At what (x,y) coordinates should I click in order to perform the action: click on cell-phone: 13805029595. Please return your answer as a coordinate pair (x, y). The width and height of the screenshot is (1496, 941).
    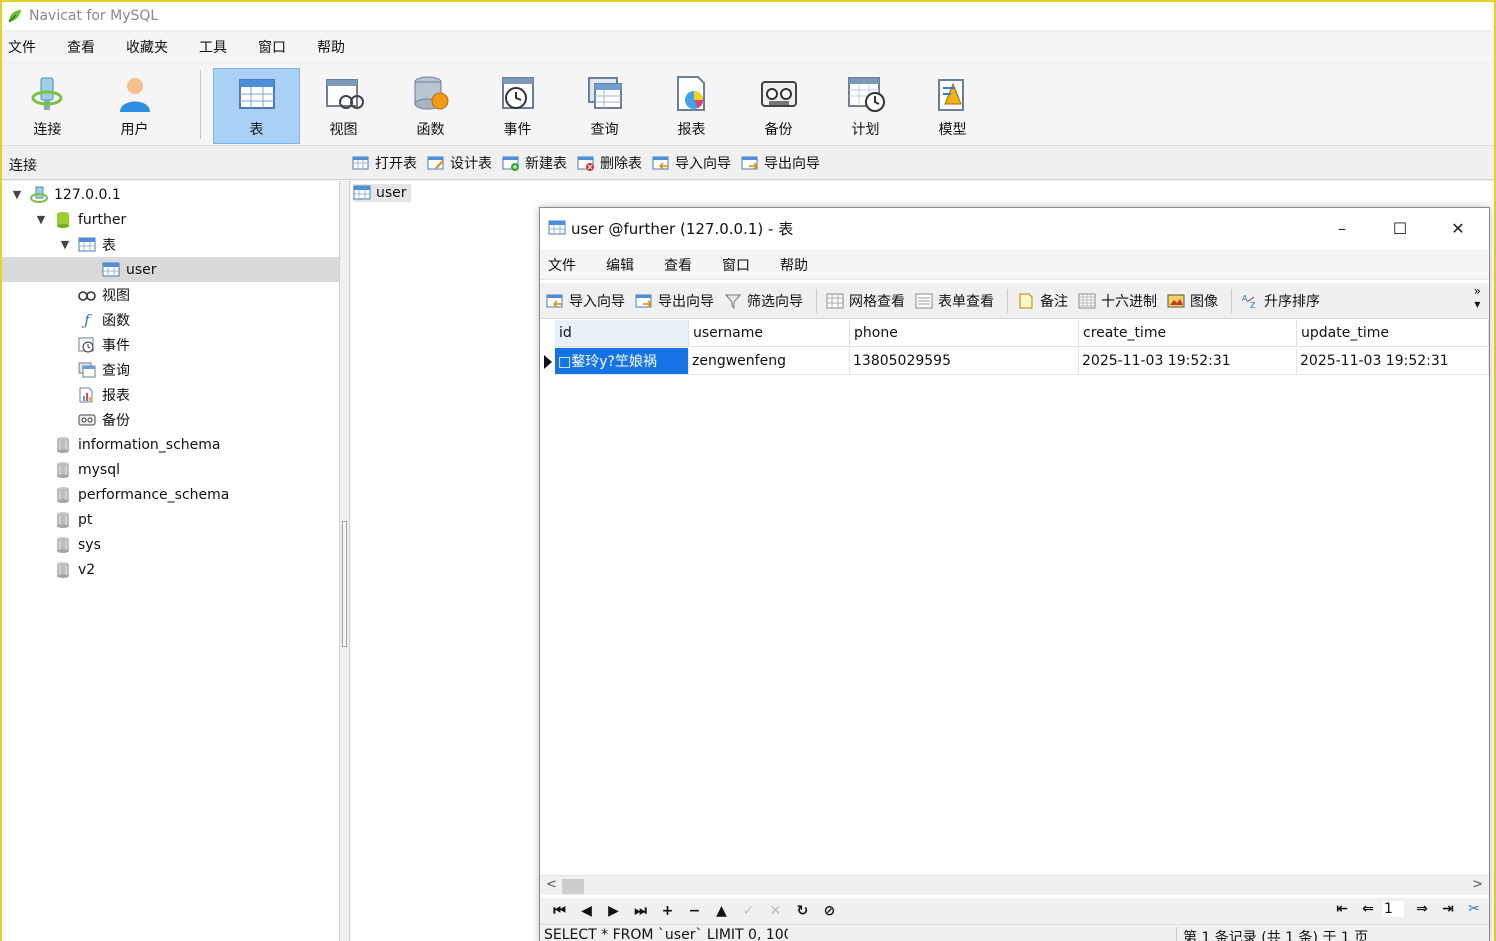
    Looking at the image, I should click on (964, 361).